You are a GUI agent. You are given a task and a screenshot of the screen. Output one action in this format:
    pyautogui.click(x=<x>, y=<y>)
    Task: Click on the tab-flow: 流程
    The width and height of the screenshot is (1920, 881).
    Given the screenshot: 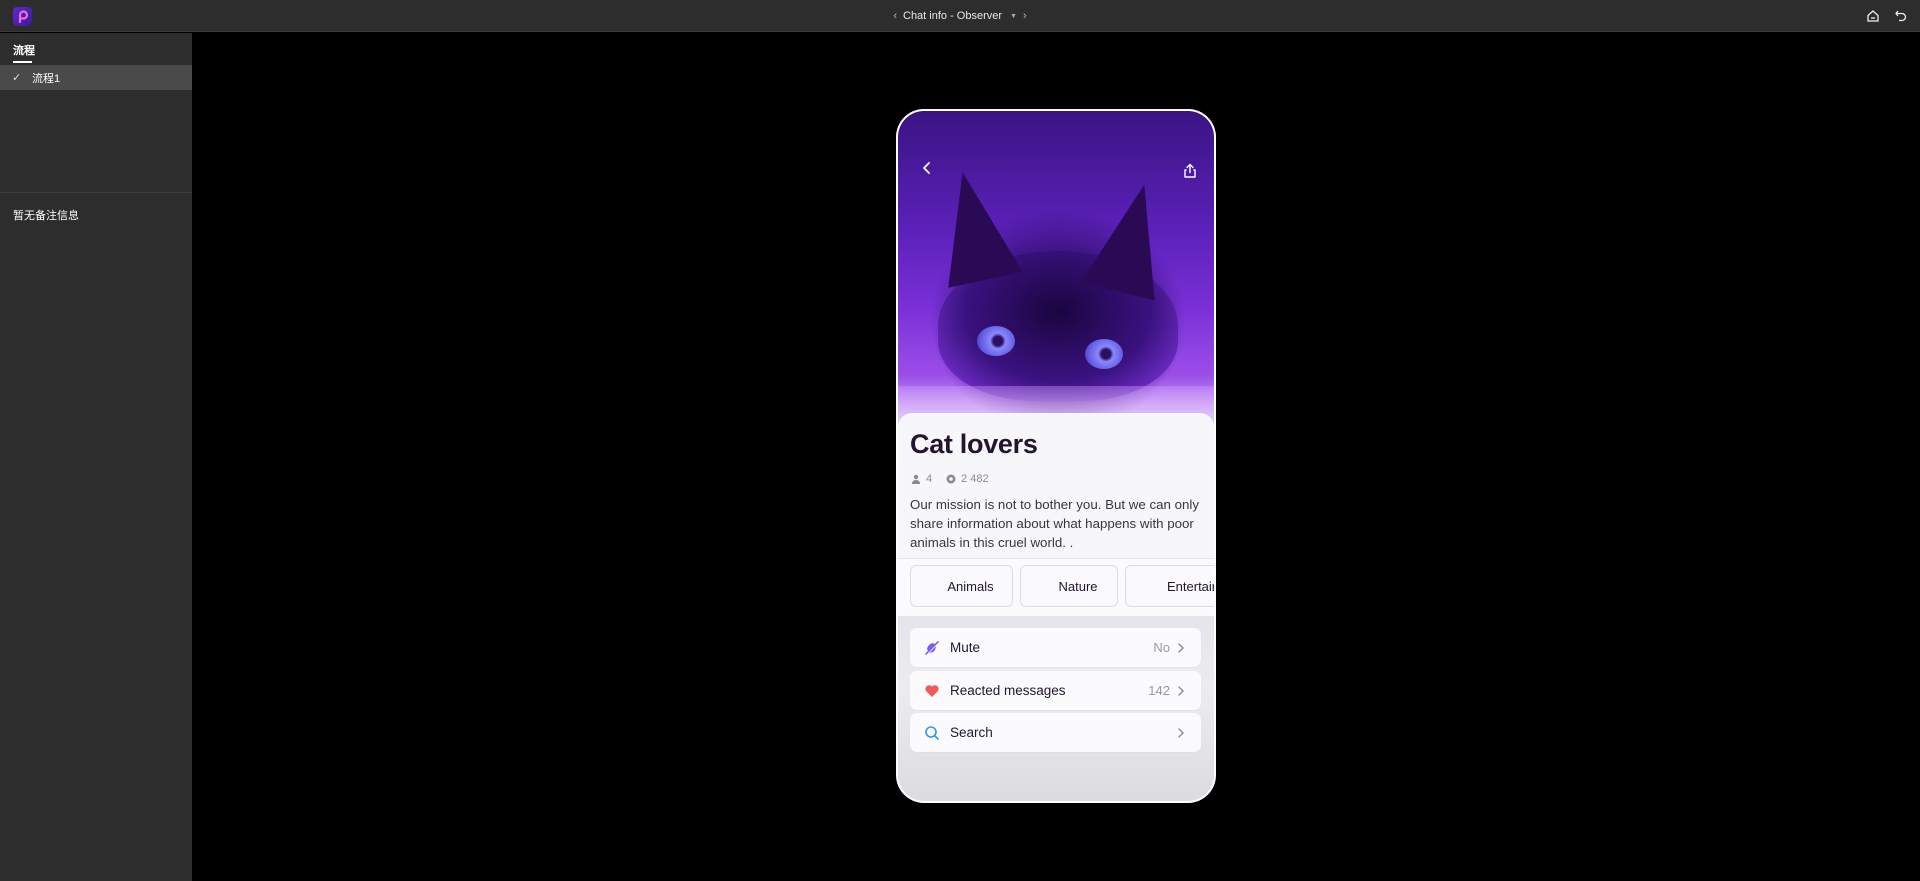 What is the action you would take?
    pyautogui.click(x=24, y=50)
    